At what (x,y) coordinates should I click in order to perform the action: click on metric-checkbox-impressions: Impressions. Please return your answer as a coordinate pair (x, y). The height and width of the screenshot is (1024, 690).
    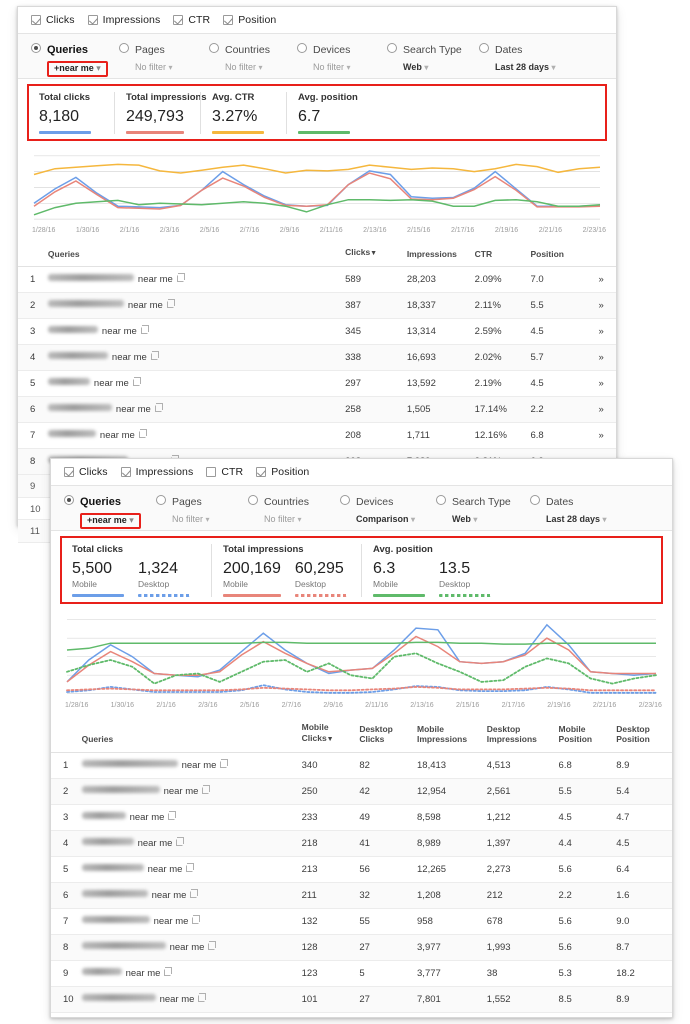
    Looking at the image, I should click on (124, 20).